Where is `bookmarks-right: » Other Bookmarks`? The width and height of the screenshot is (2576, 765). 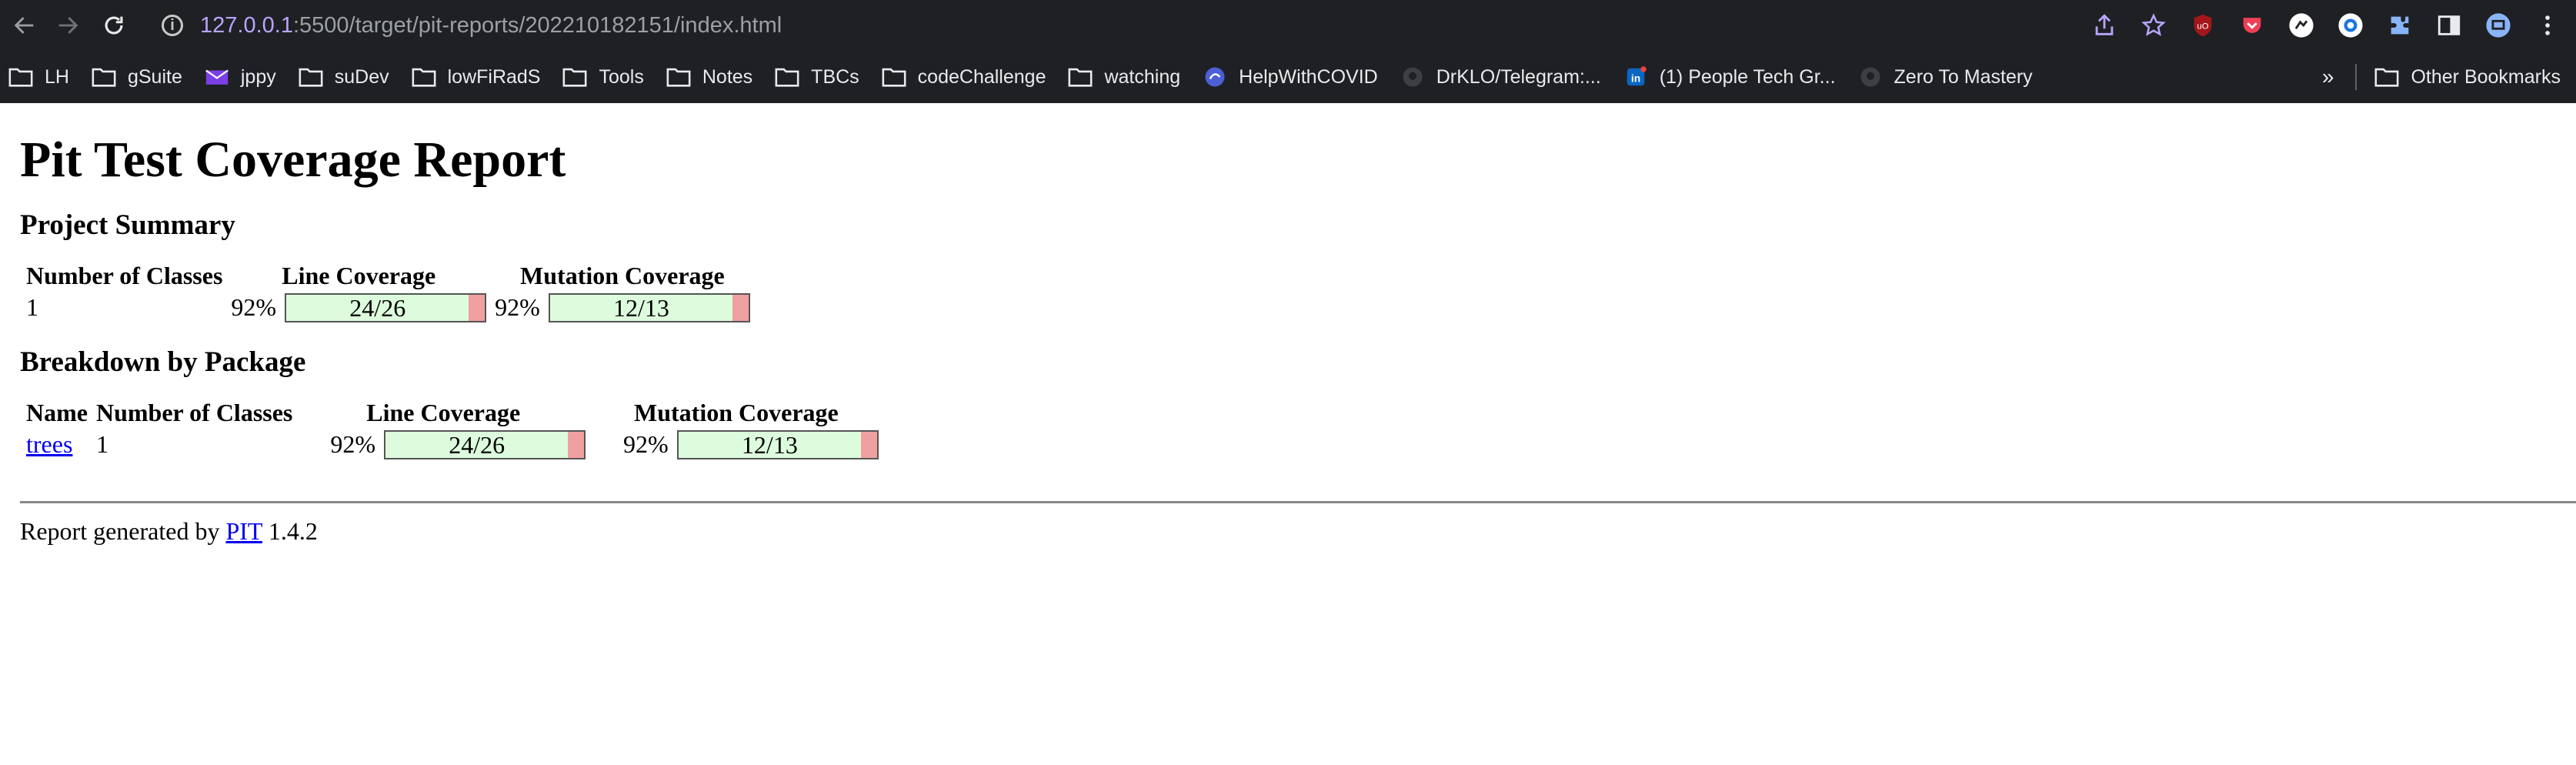 bookmarks-right: » Other Bookmarks is located at coordinates (2442, 77).